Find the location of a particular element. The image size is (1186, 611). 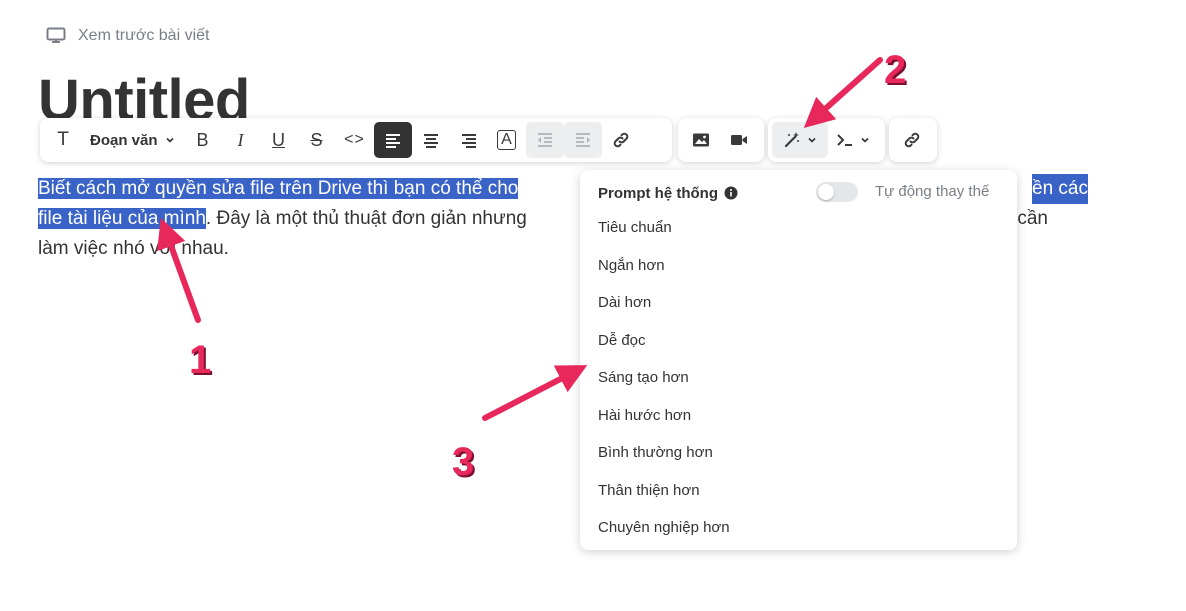

paragraph-style-select: Đoạn văn is located at coordinates (133, 140).